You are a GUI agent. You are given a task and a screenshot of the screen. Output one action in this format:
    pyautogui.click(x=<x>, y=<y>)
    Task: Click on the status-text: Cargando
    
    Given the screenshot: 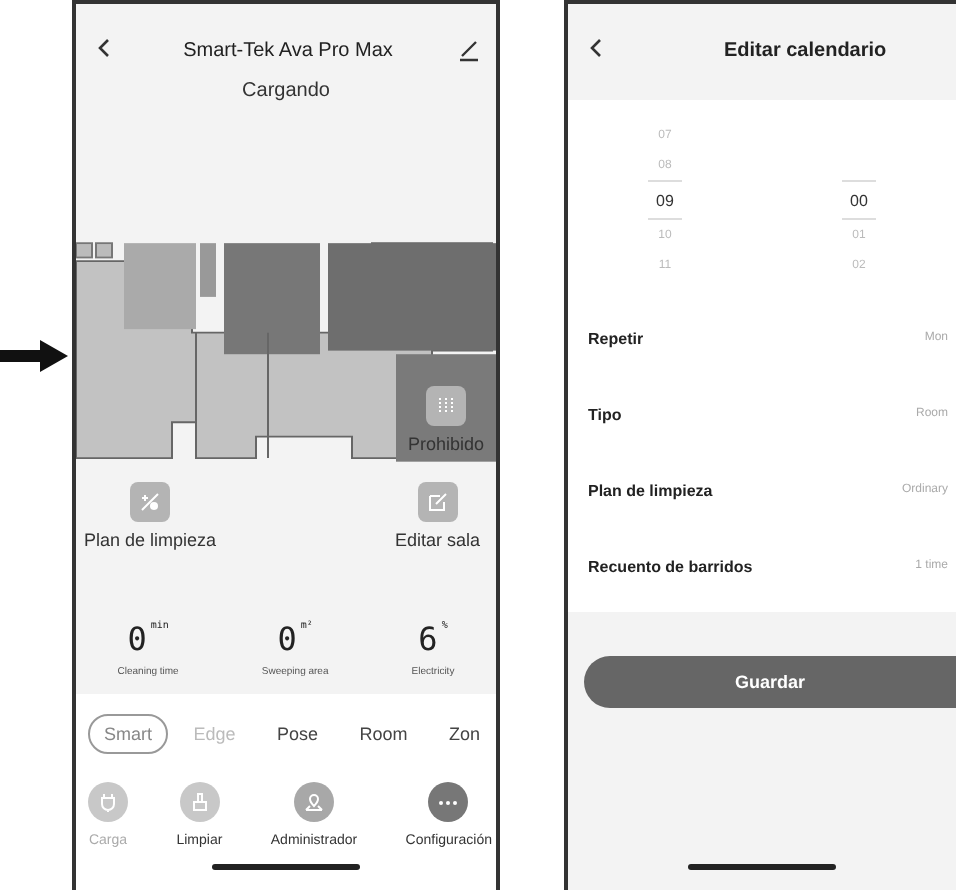 What is the action you would take?
    pyautogui.click(x=286, y=91)
    